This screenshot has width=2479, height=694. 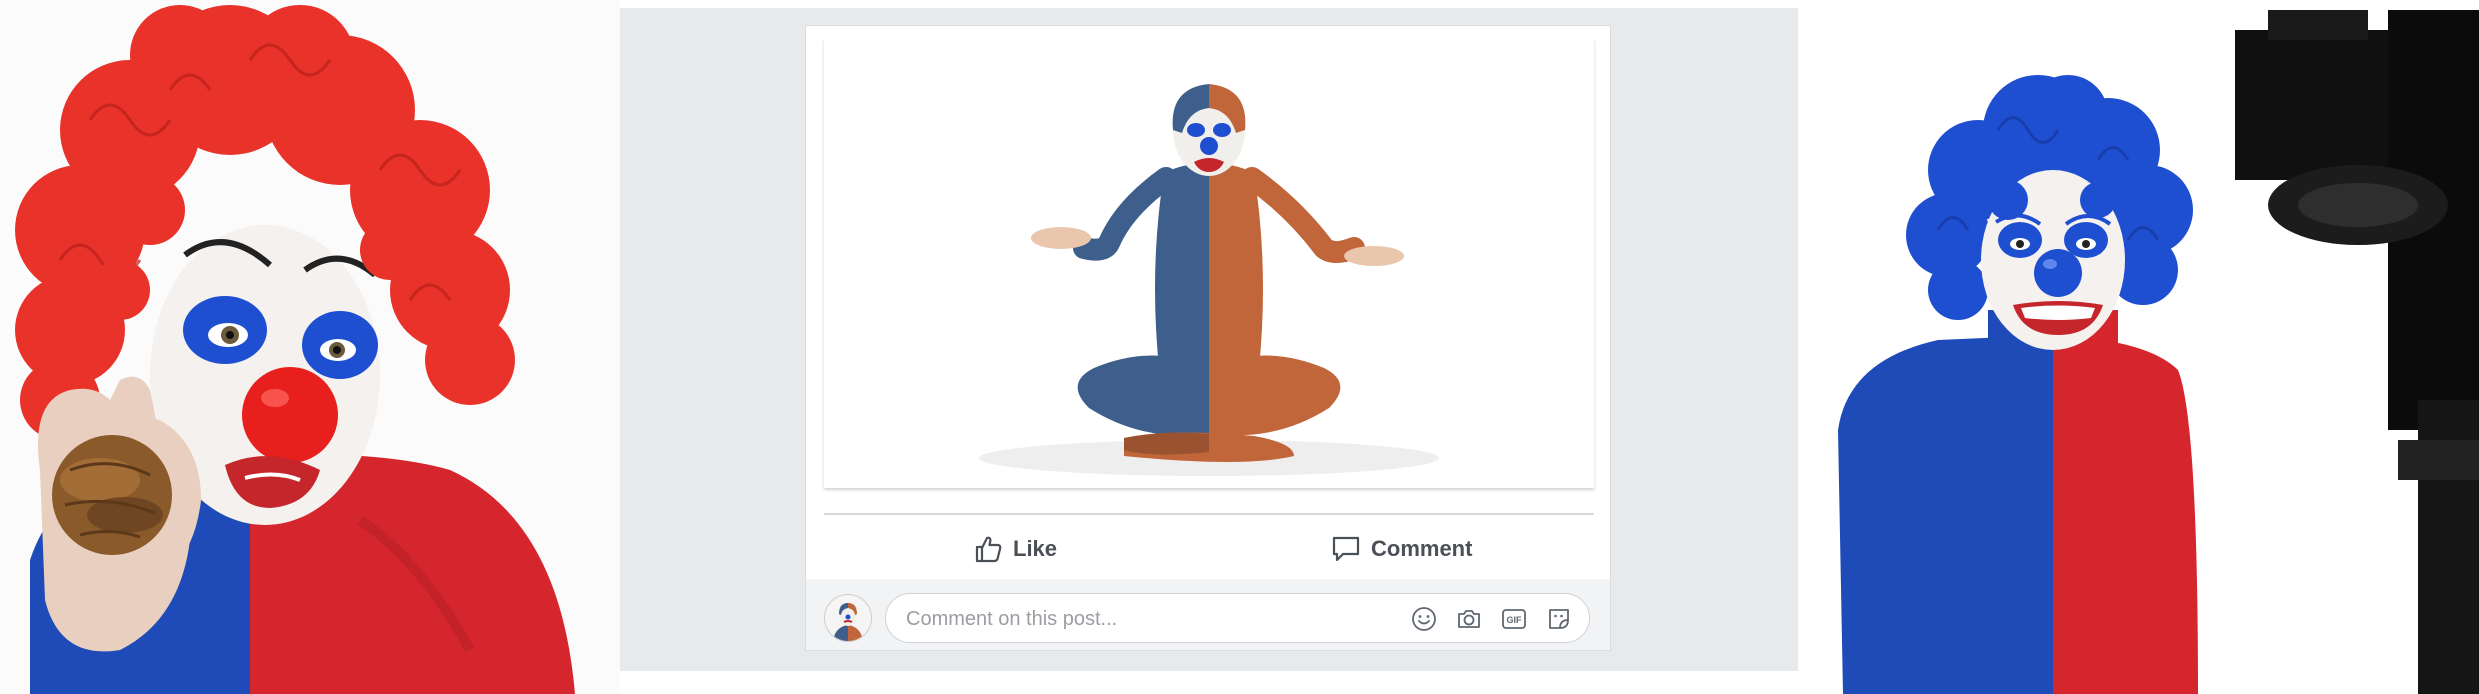 What do you see at coordinates (988, 549) in the screenshot?
I see `thumbs-up-icon` at bounding box center [988, 549].